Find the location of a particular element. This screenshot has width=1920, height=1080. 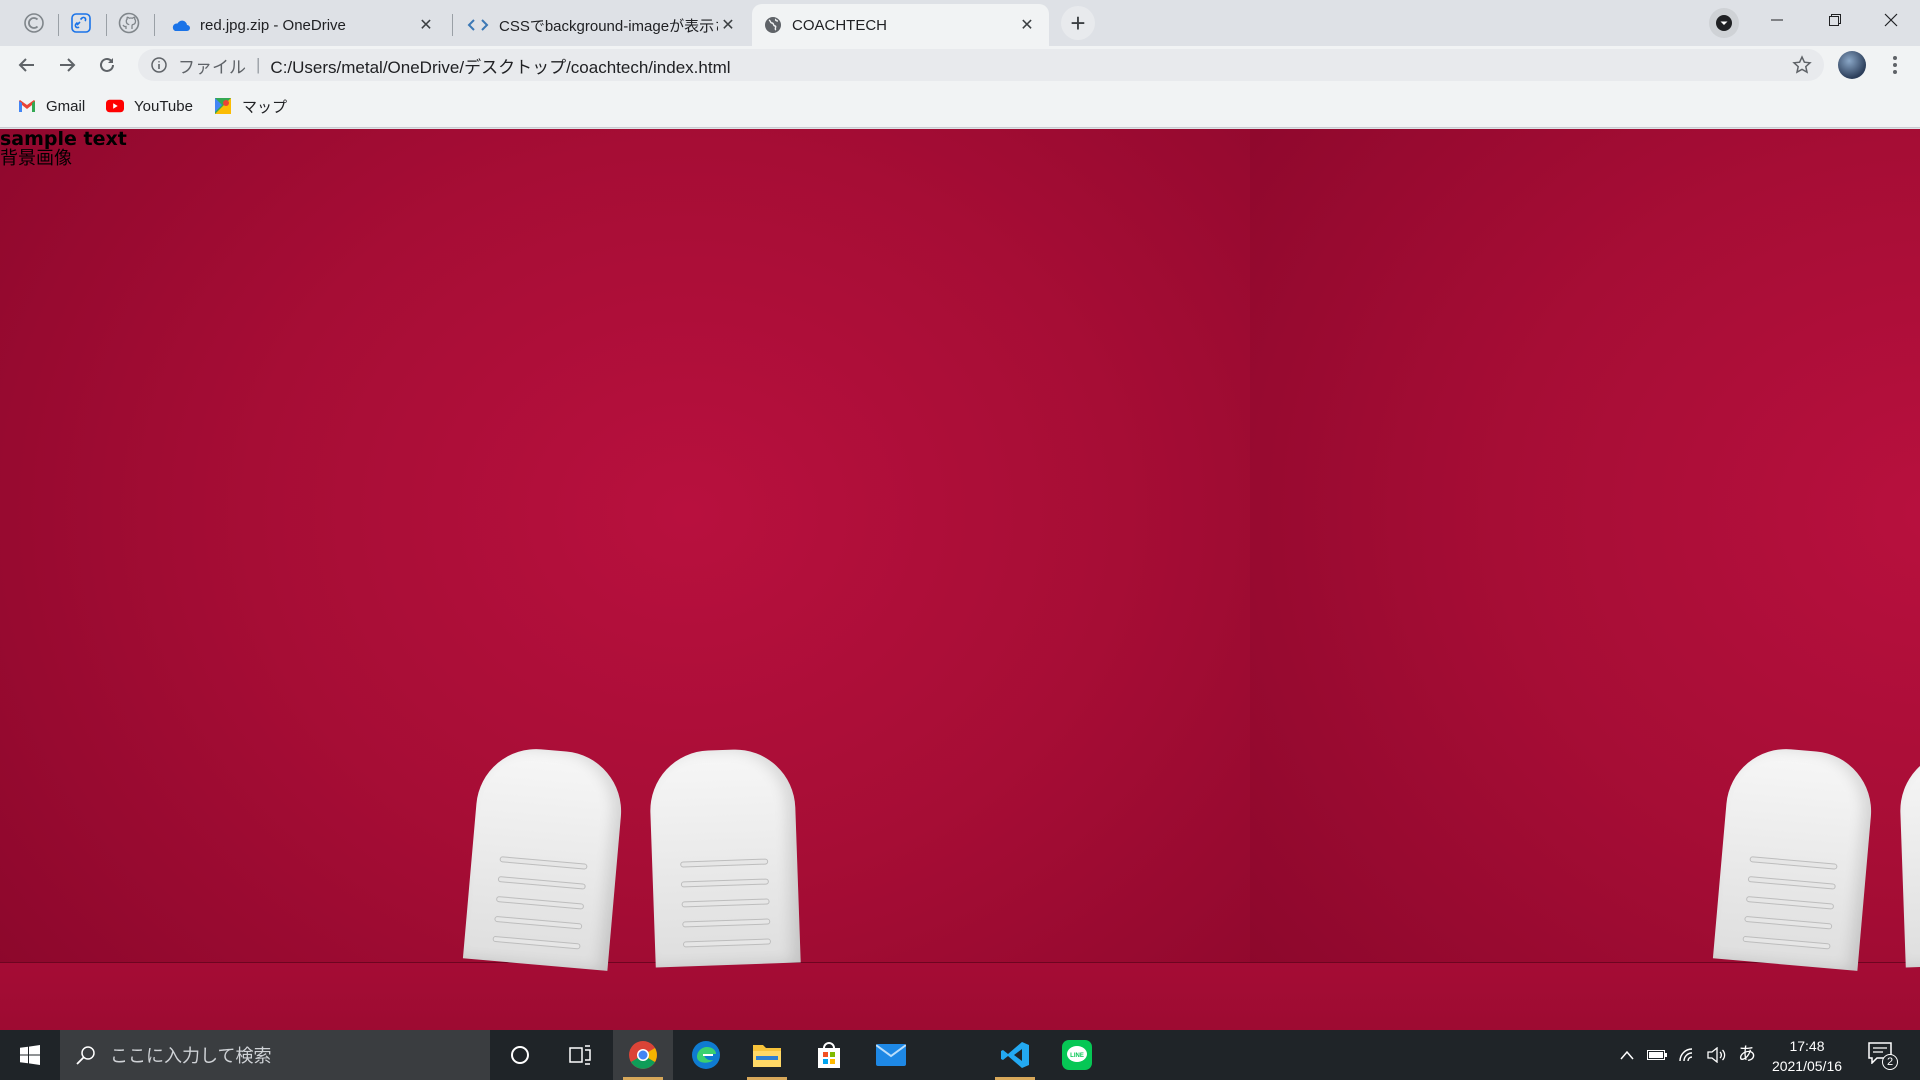

task-view-button is located at coordinates (580, 1055).